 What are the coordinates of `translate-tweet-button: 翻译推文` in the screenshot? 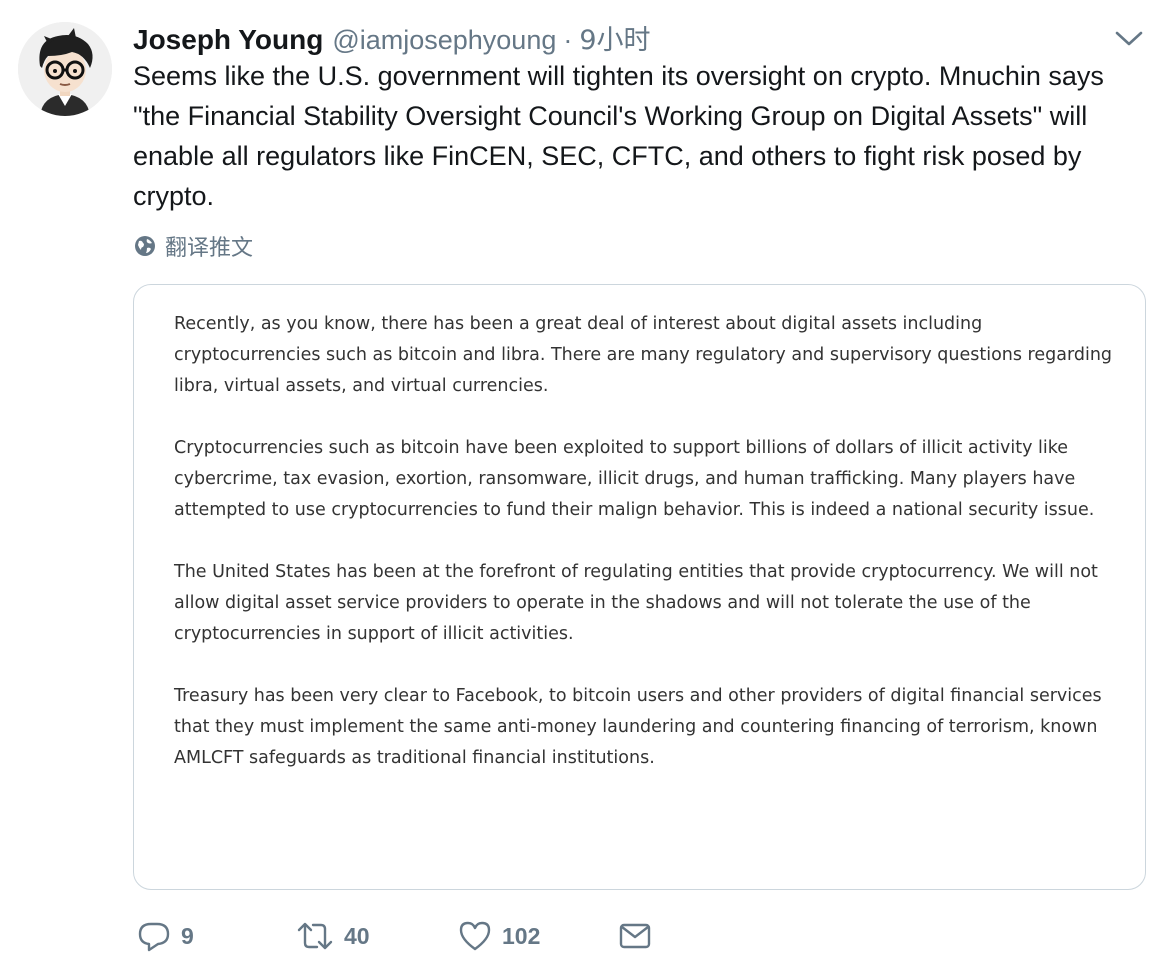 It's located at (193, 246).